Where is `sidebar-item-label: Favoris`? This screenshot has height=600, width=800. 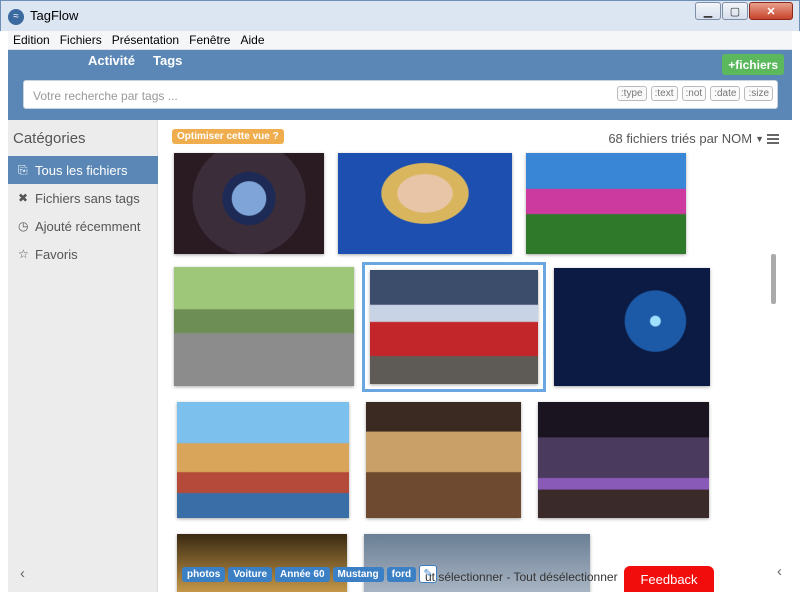
sidebar-item-label: Favoris is located at coordinates (56, 254).